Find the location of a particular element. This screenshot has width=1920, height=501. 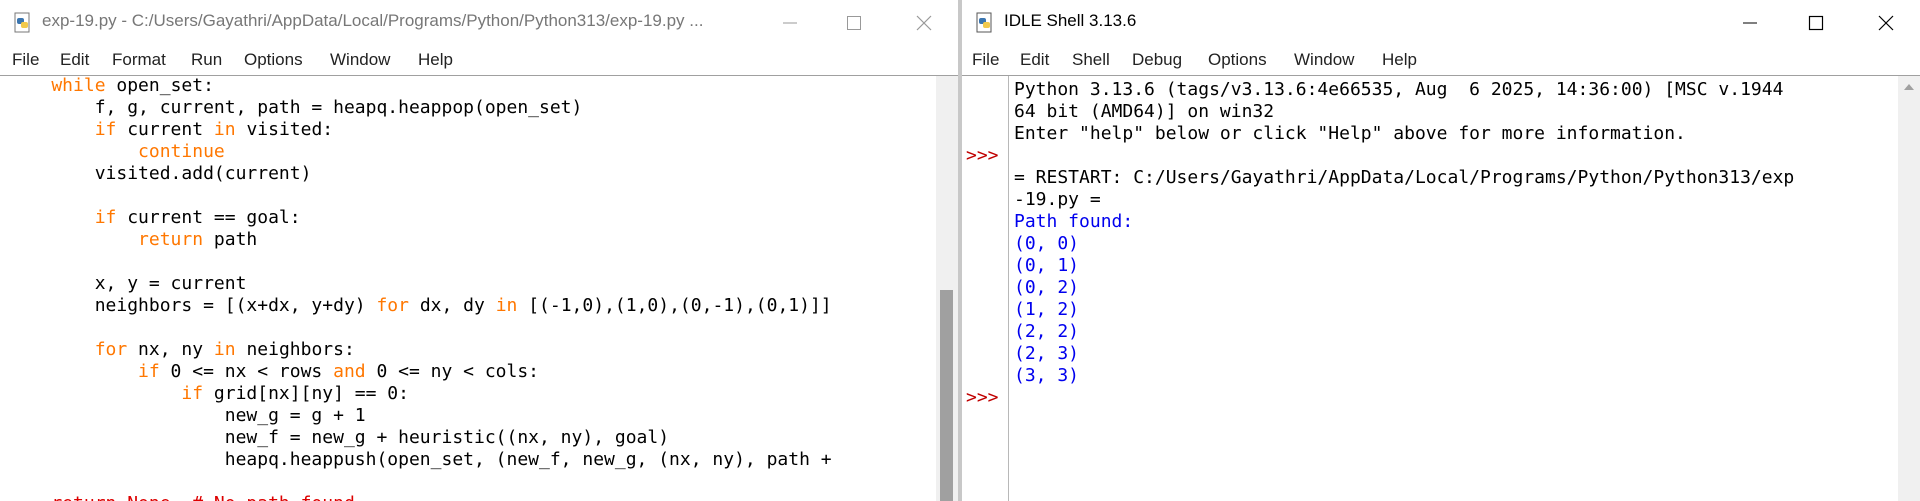

code-comment: return None # No path found is located at coordinates (181, 497).